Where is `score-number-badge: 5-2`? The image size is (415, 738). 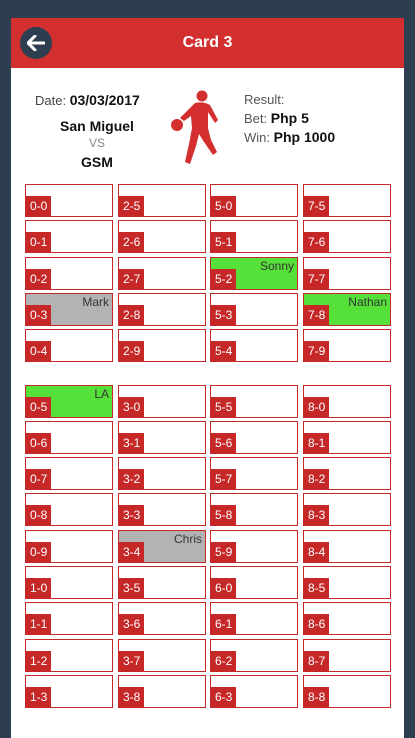 score-number-badge: 5-2 is located at coordinates (224, 279).